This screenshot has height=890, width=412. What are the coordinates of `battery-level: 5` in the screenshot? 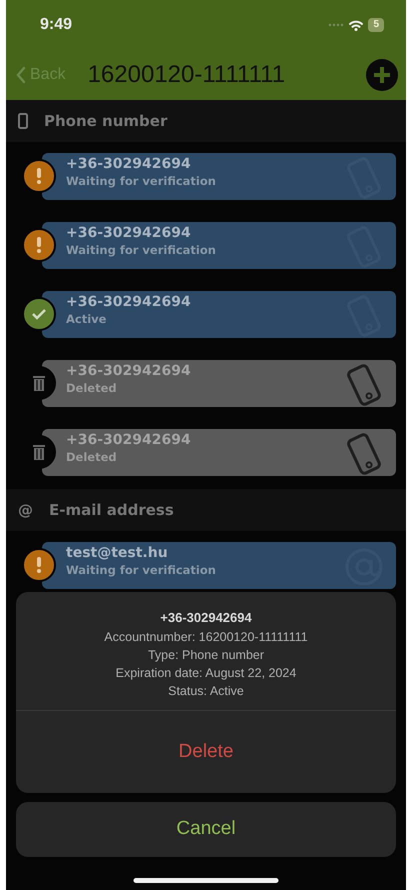 It's located at (376, 25).